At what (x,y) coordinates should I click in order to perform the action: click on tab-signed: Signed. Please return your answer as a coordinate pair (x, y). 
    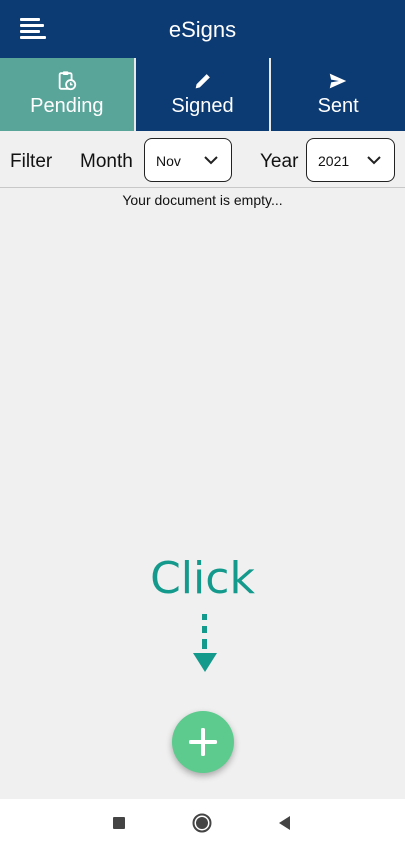
    Looking at the image, I should click on (202, 94).